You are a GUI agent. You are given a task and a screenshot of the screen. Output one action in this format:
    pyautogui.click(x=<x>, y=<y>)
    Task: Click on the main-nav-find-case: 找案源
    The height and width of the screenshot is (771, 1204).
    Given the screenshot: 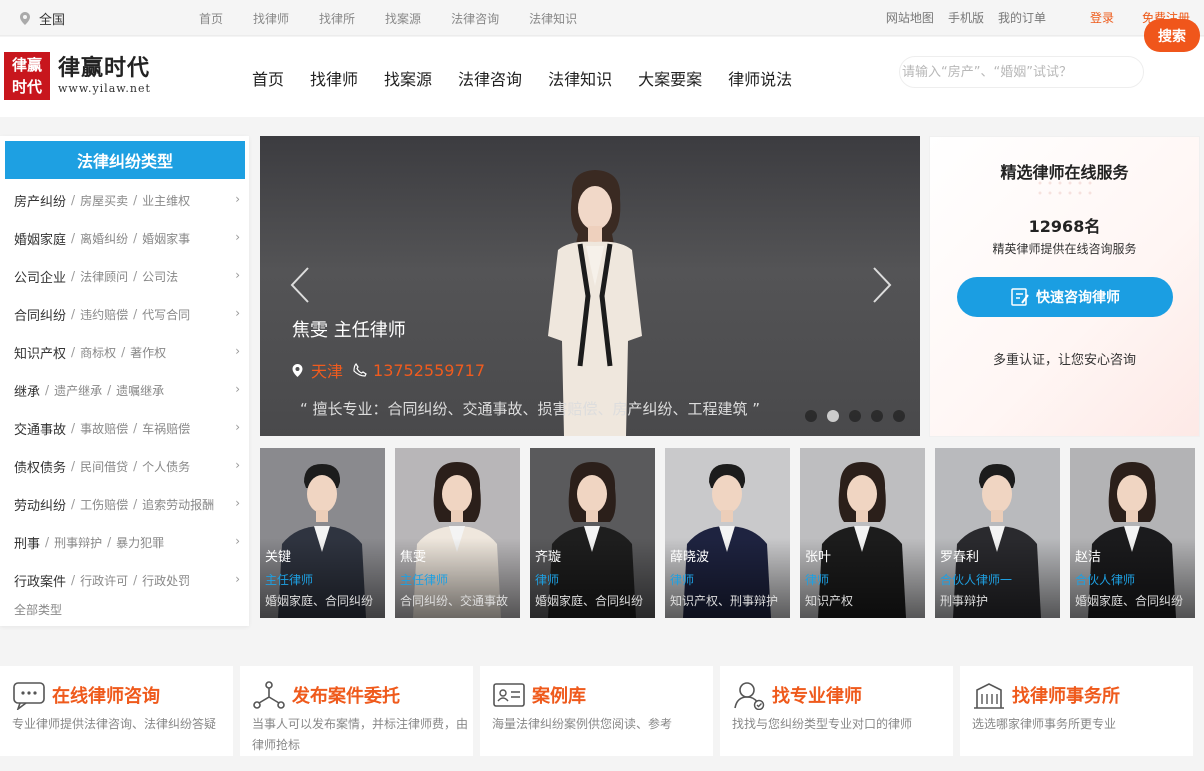 What is the action you would take?
    pyautogui.click(x=408, y=78)
    